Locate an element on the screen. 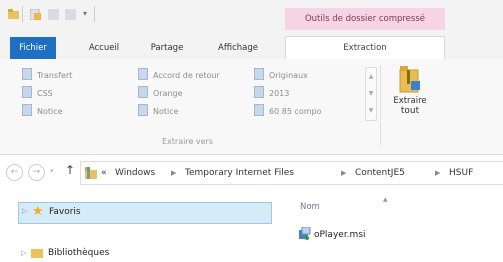 This screenshot has height=262, width=503. gallery-scrollbar: ▲ ▼ ▼ is located at coordinates (371, 94).